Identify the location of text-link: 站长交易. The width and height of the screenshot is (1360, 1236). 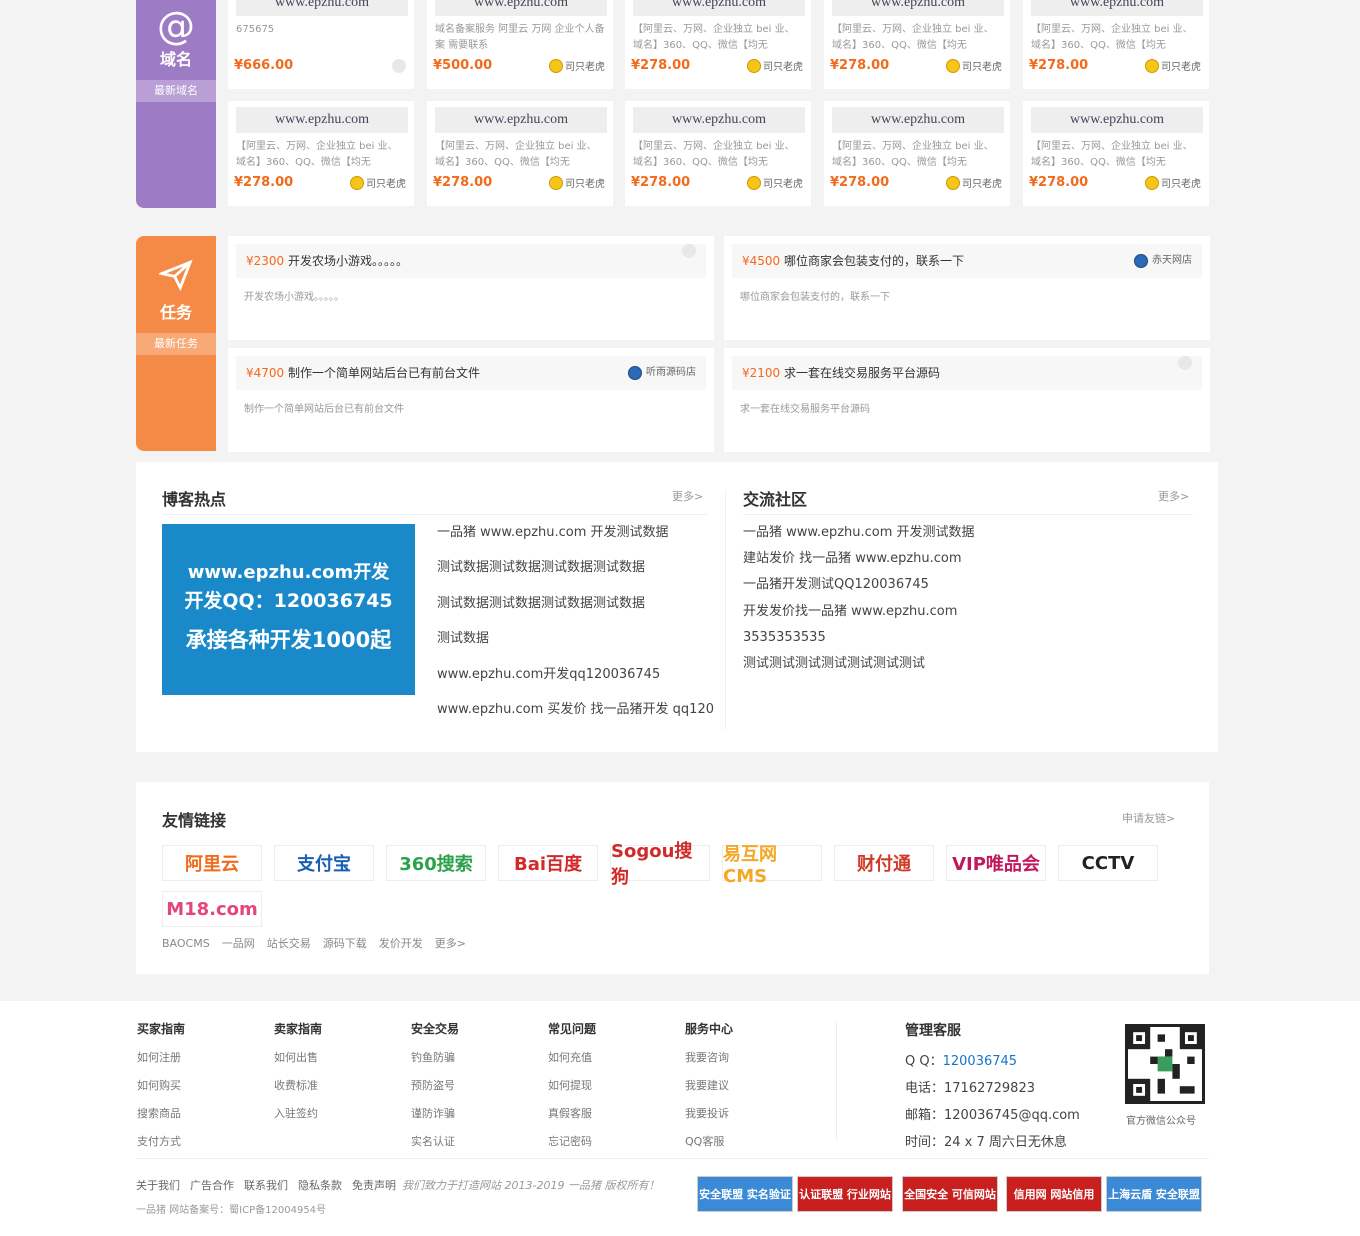
(289, 943).